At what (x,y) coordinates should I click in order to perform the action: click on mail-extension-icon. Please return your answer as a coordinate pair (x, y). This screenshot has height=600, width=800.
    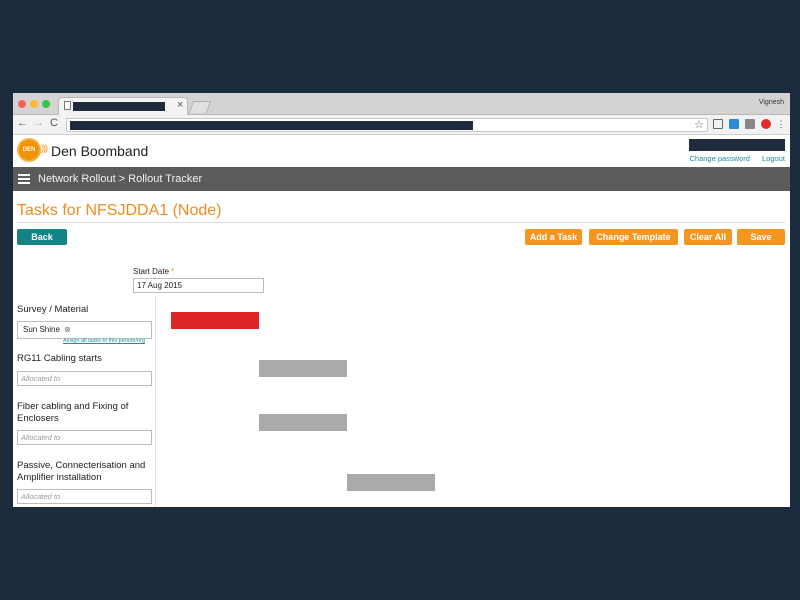
    Looking at the image, I should click on (718, 124).